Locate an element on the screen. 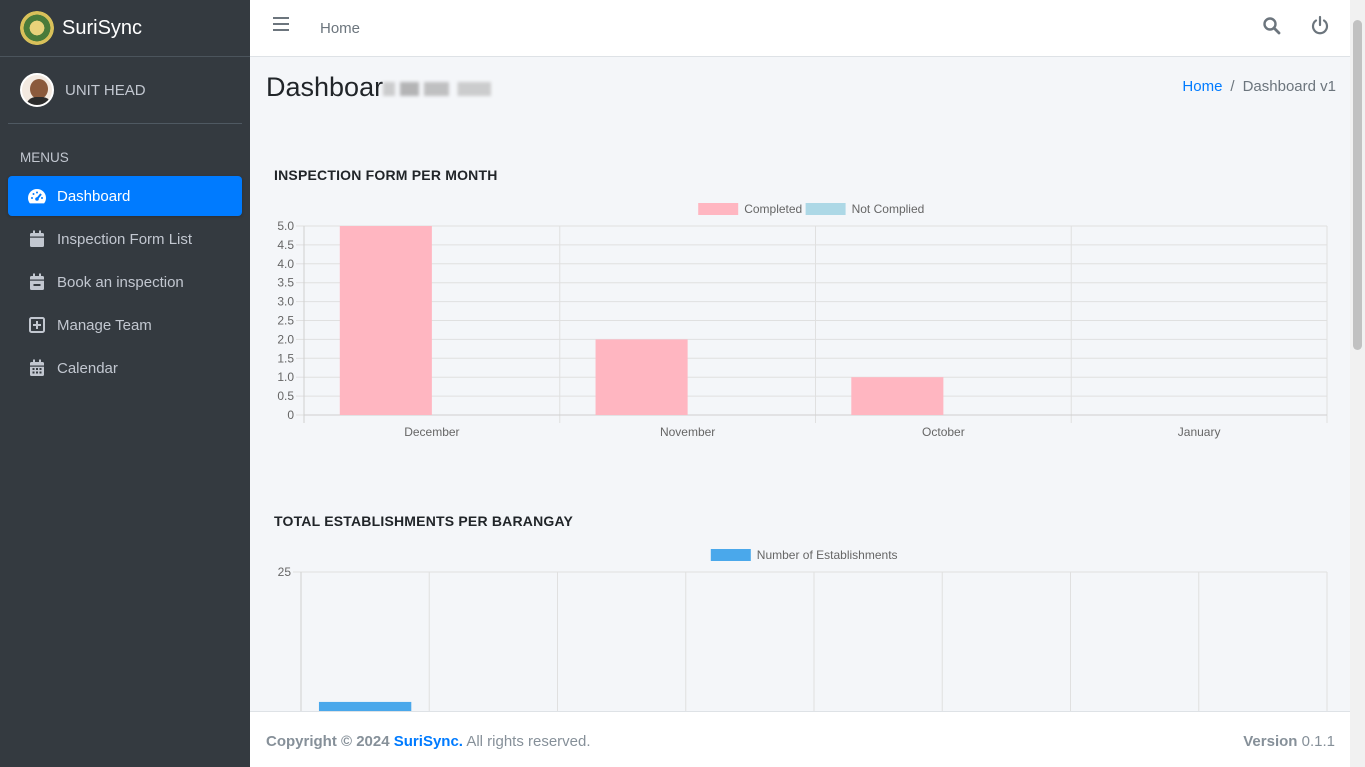 This screenshot has height=767, width=1365. topbar-home-link: Home is located at coordinates (340, 28).